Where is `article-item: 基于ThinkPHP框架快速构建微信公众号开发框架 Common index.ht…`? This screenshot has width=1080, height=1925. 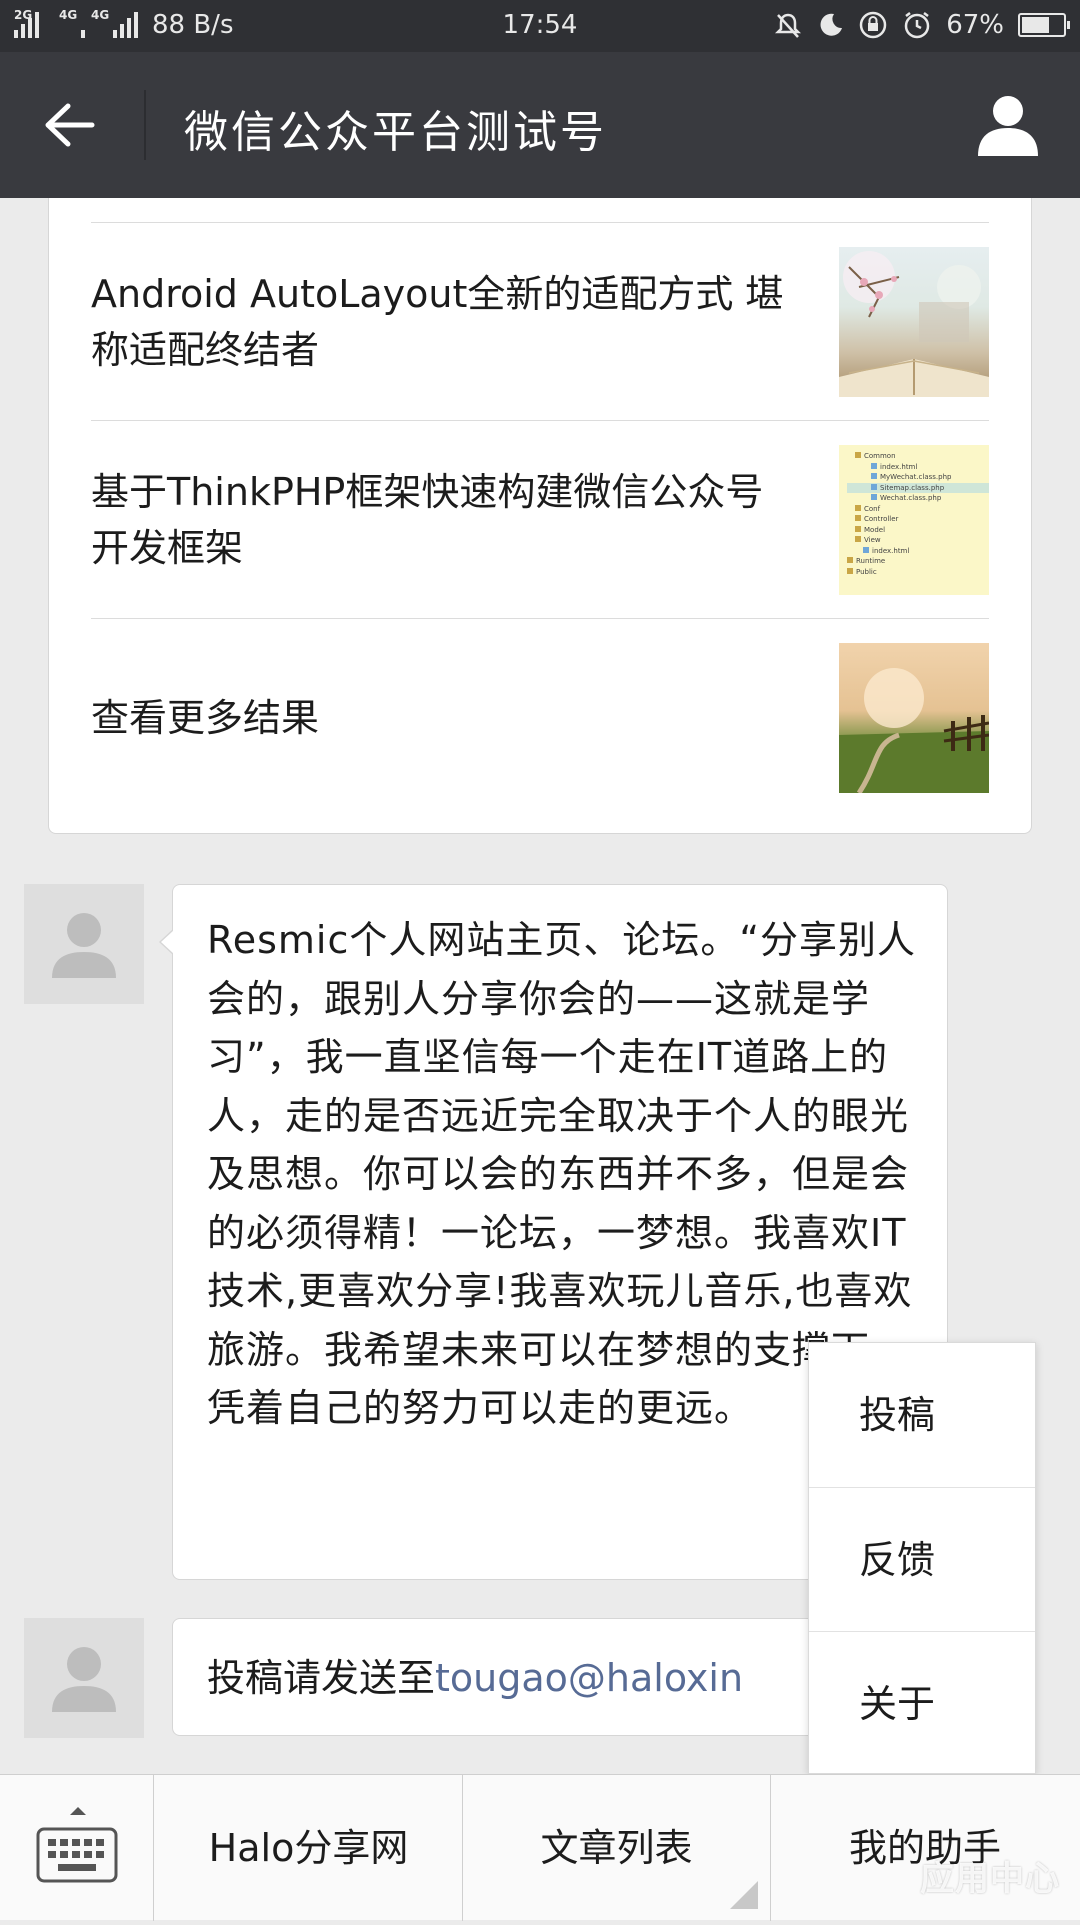
article-item: 基于ThinkPHP框架快速构建微信公众号开发框架 Common index.ht… is located at coordinates (540, 520).